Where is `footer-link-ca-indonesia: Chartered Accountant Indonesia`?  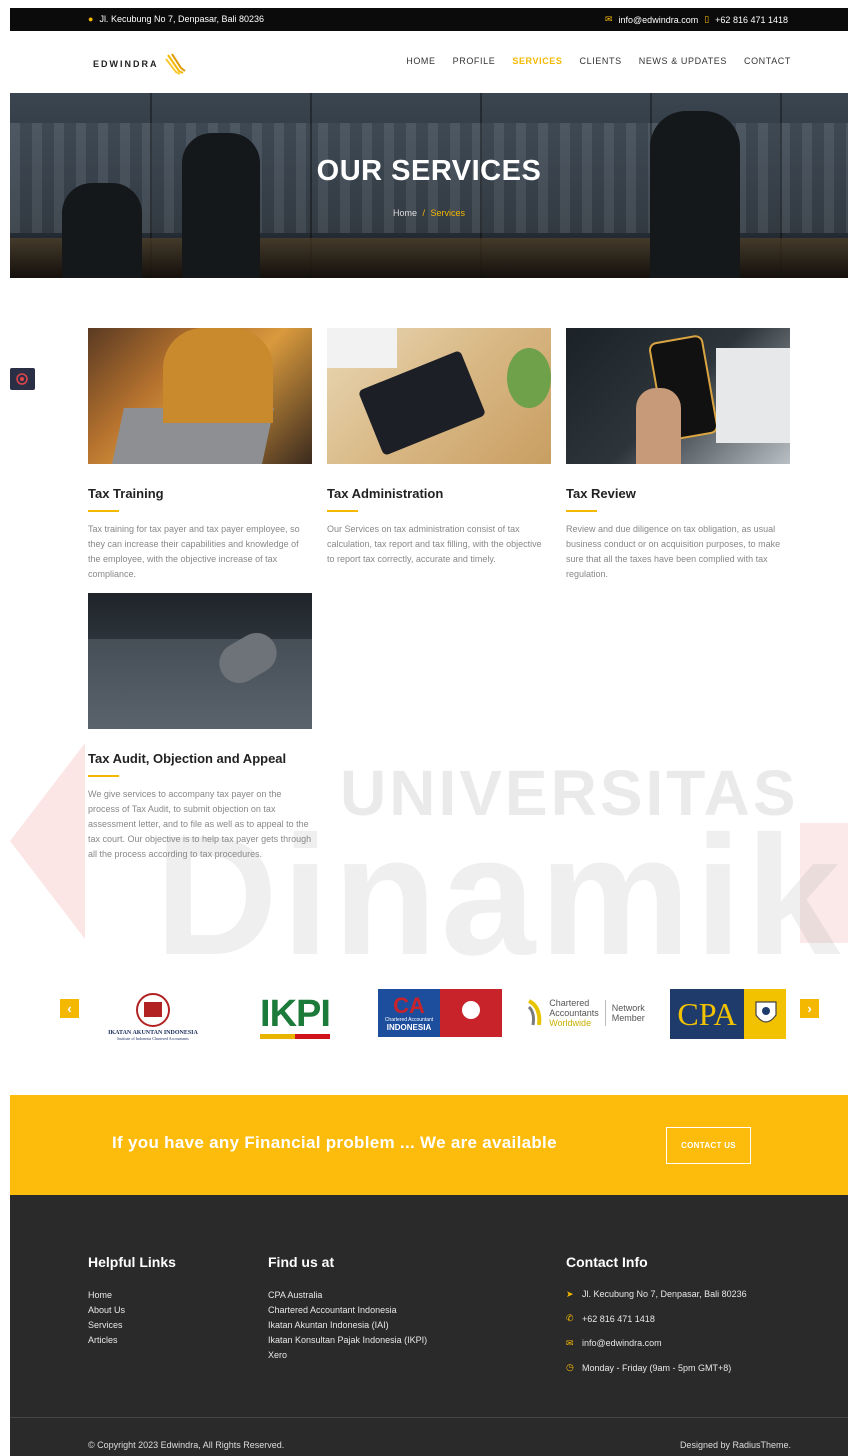
footer-link-ca-indonesia: Chartered Accountant Indonesia is located at coordinates (347, 1310).